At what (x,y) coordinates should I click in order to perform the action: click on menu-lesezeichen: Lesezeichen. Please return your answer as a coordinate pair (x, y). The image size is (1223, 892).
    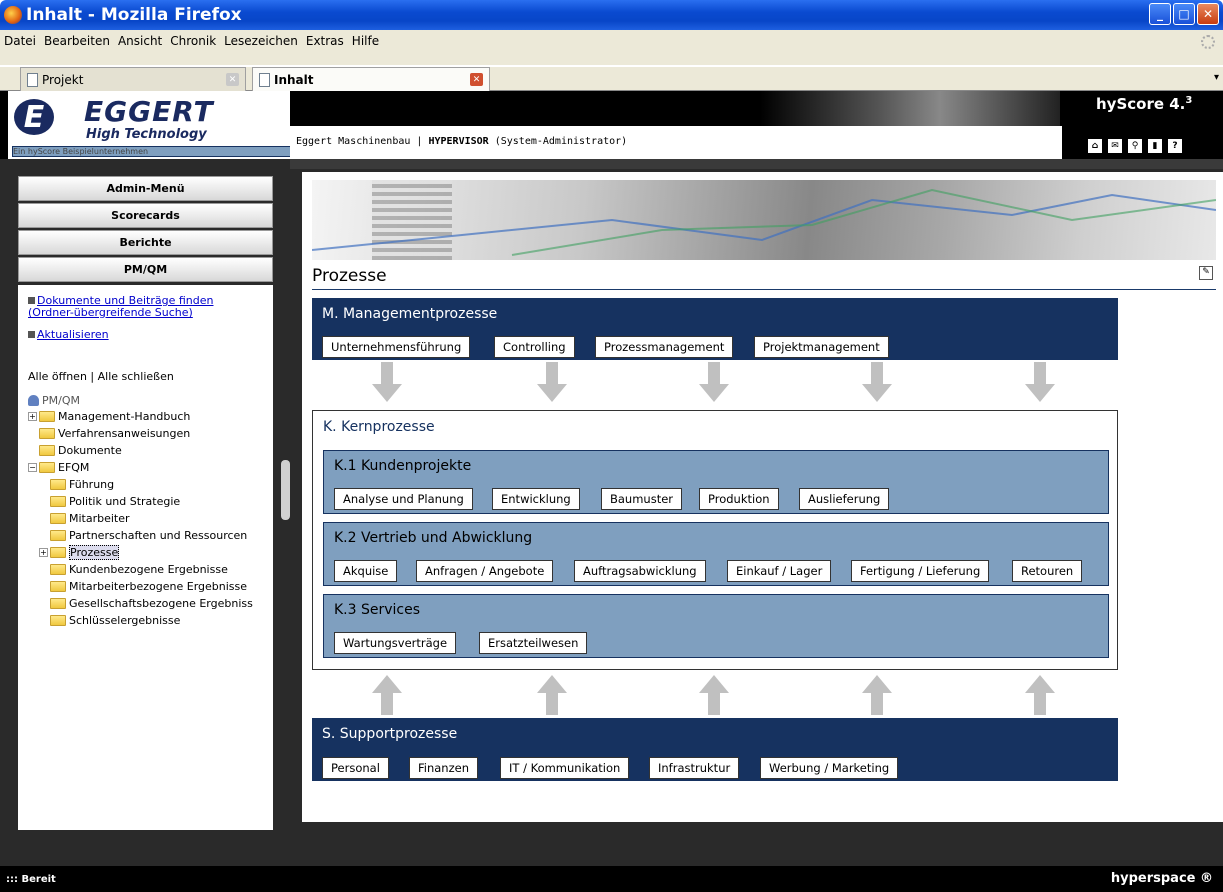
    Looking at the image, I should click on (261, 41).